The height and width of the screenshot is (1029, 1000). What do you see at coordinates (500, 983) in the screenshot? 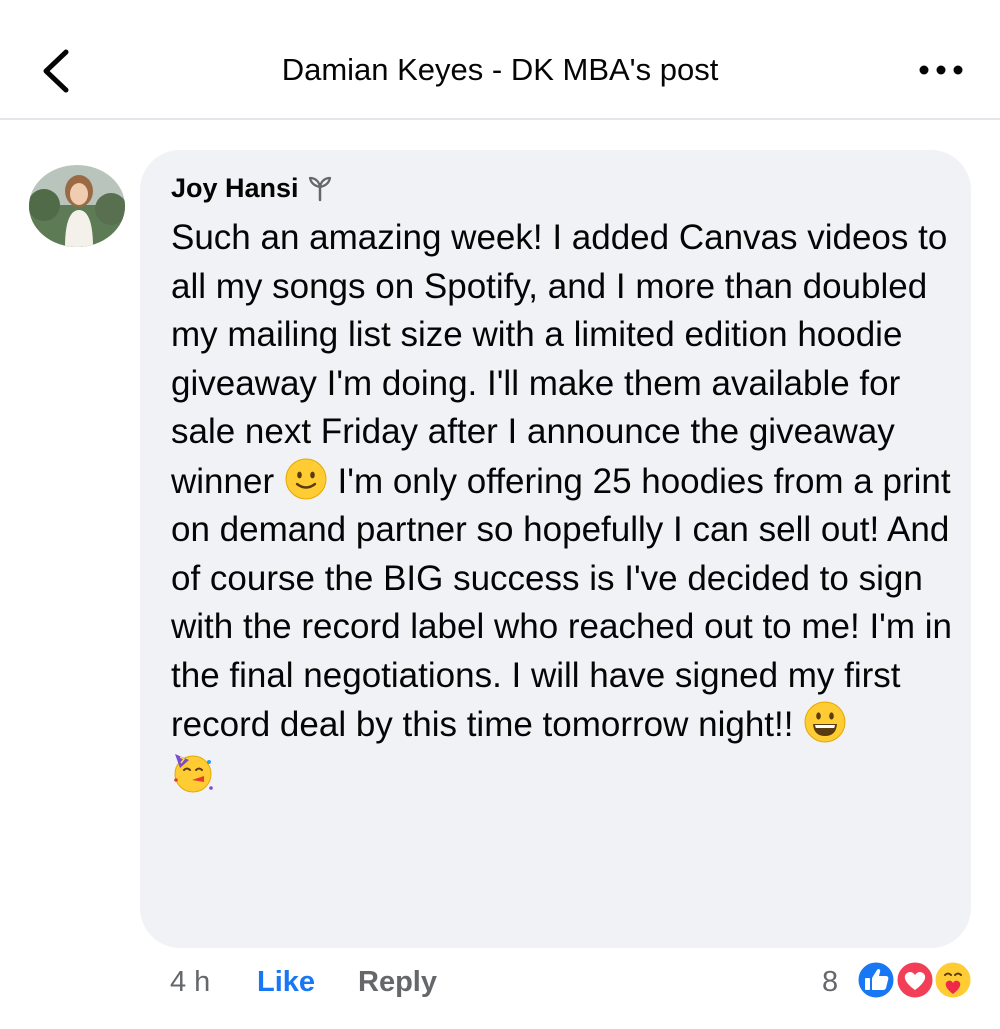
I see `comment-actions: 4 h Like Reply 8` at bounding box center [500, 983].